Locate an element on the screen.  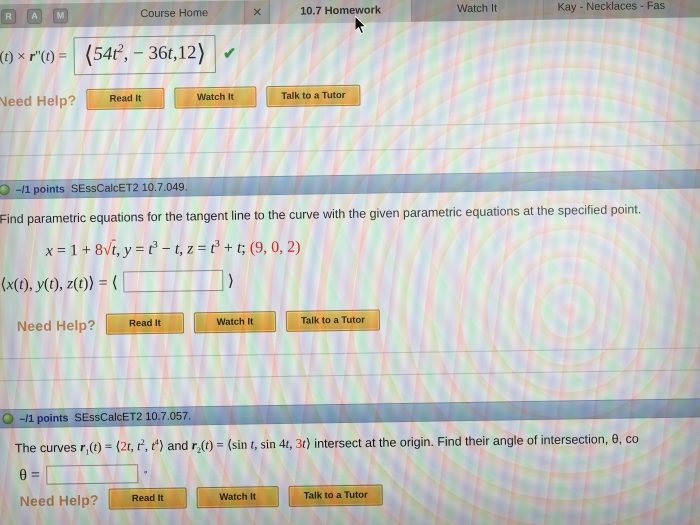
question-057-prompt-lead: The curves is located at coordinates (47, 448).